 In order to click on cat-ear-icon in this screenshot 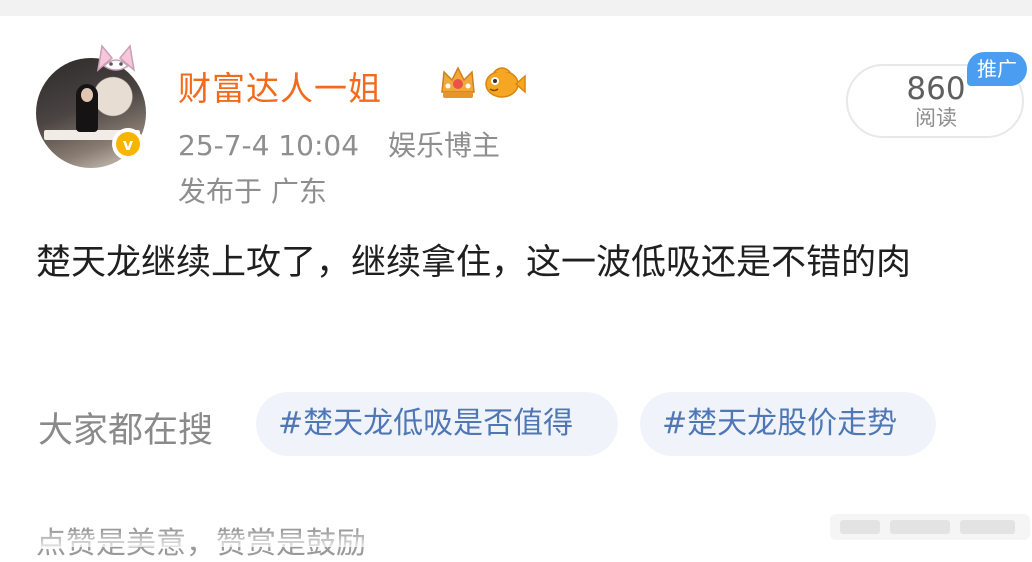, I will do `click(116, 58)`.